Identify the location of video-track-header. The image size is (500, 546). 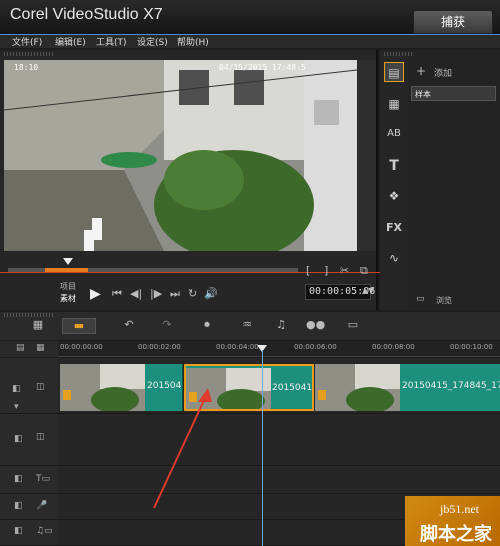
(29, 386).